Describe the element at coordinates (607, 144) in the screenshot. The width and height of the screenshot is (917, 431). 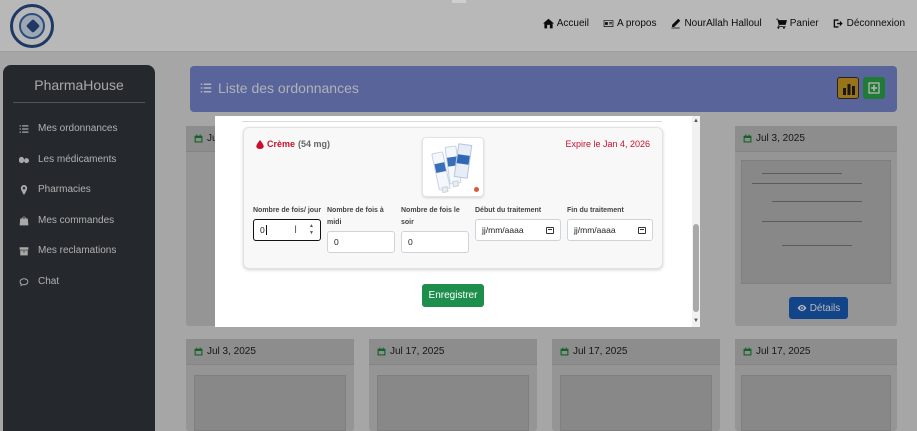
I see `expiry-date: Expire le Jan 4, 2026` at that location.